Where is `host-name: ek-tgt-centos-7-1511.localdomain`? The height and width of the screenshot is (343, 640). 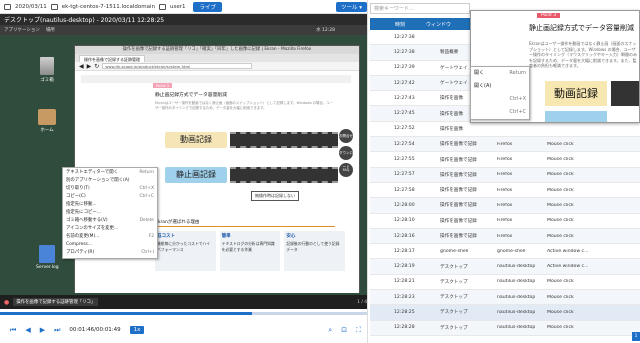 host-name: ek-tgt-centos-7-1511.localdomain is located at coordinates (108, 6).